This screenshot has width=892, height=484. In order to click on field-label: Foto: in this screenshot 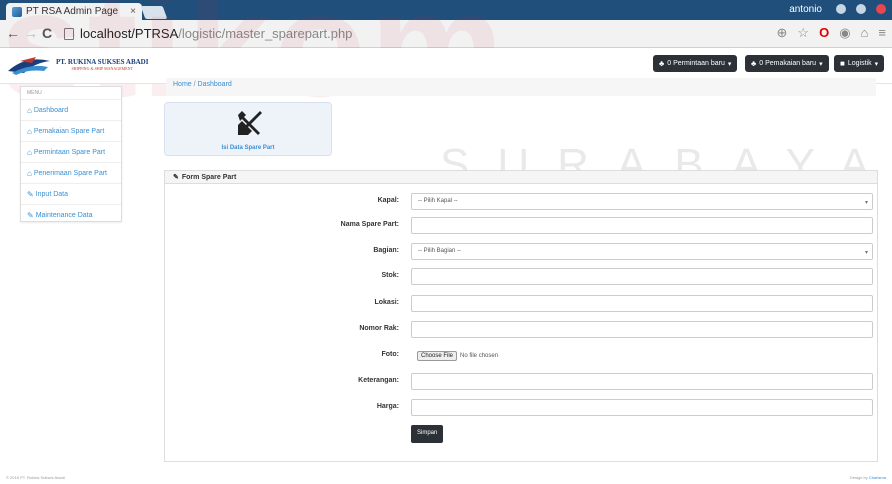, I will do `click(390, 354)`.